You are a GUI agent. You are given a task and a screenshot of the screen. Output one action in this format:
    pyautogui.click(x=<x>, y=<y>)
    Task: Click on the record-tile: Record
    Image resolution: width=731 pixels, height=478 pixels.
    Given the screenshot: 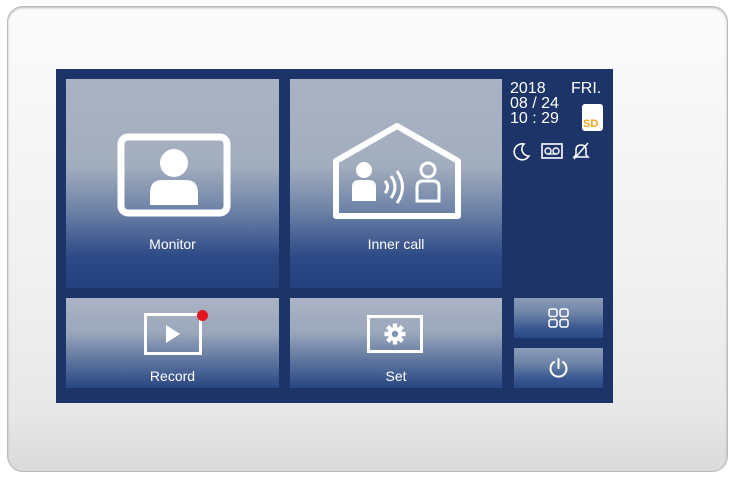 What is the action you would take?
    pyautogui.click(x=172, y=343)
    